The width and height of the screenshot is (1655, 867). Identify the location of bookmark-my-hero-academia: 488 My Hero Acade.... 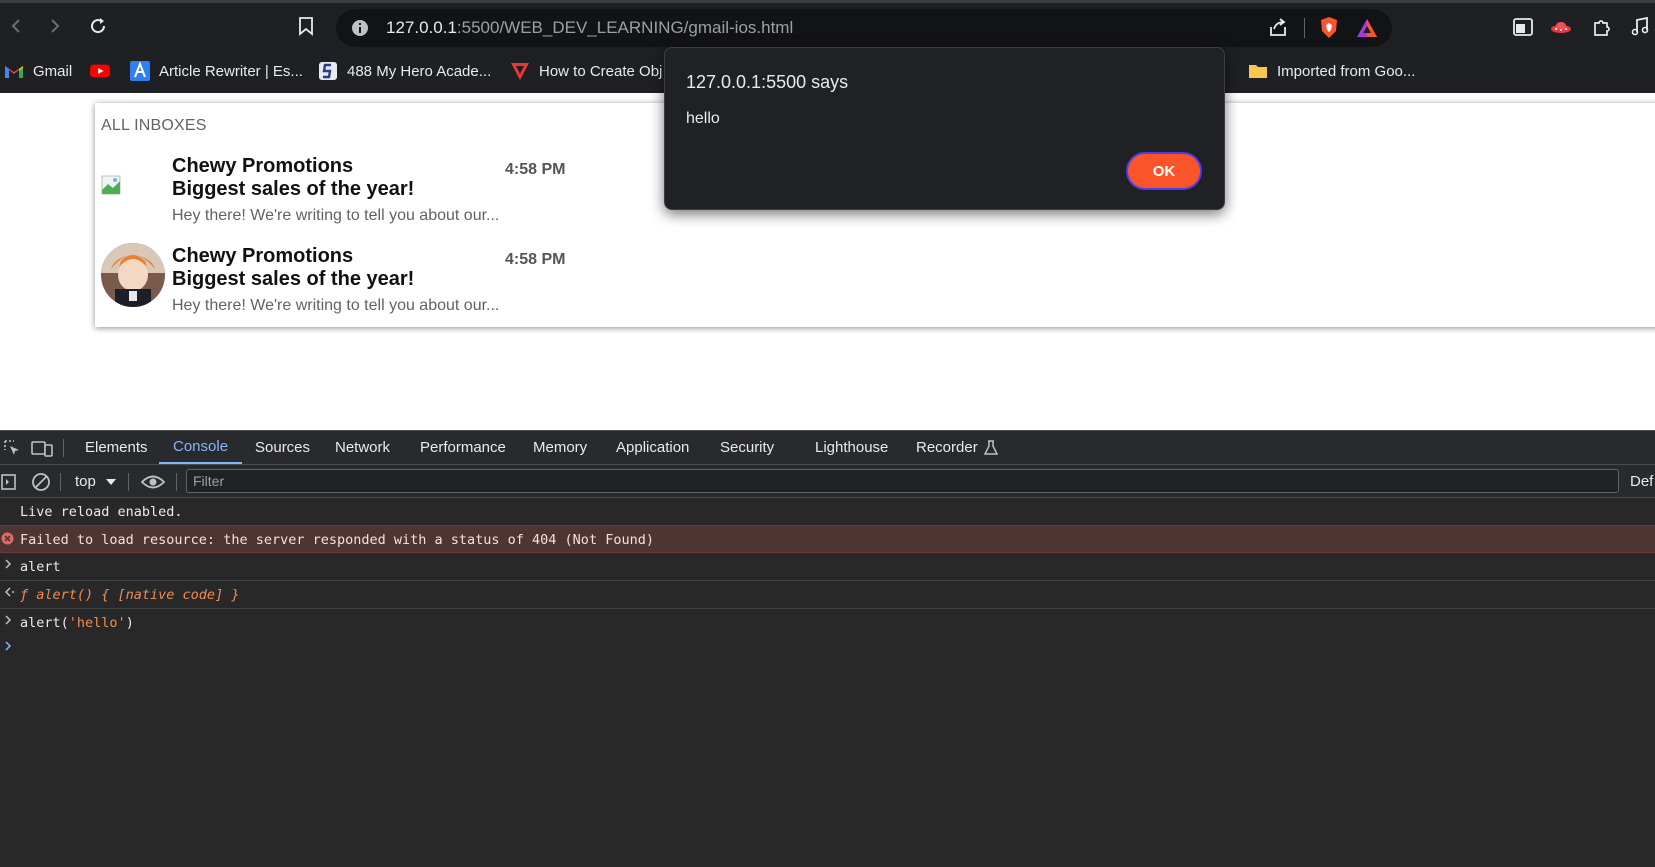
(404, 71).